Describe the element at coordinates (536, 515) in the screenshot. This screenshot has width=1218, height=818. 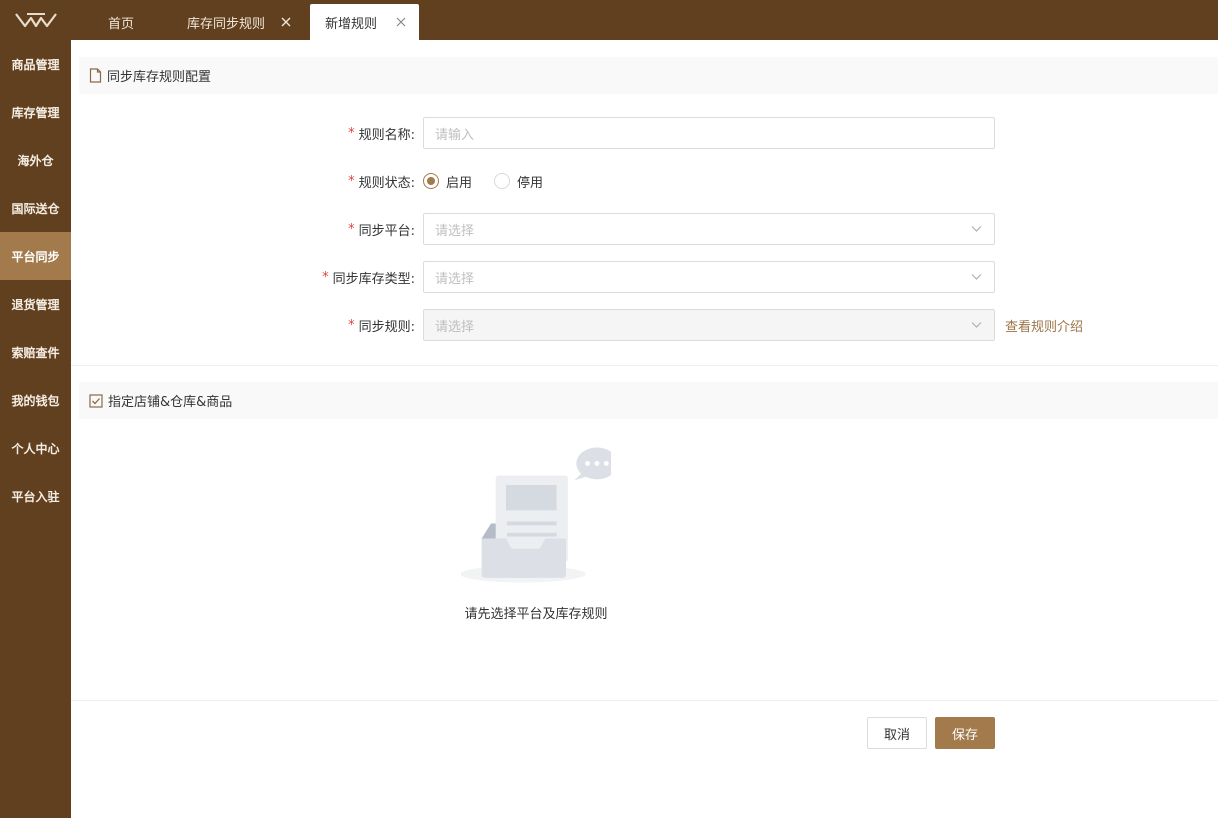
I see `empty-box-illustration` at that location.